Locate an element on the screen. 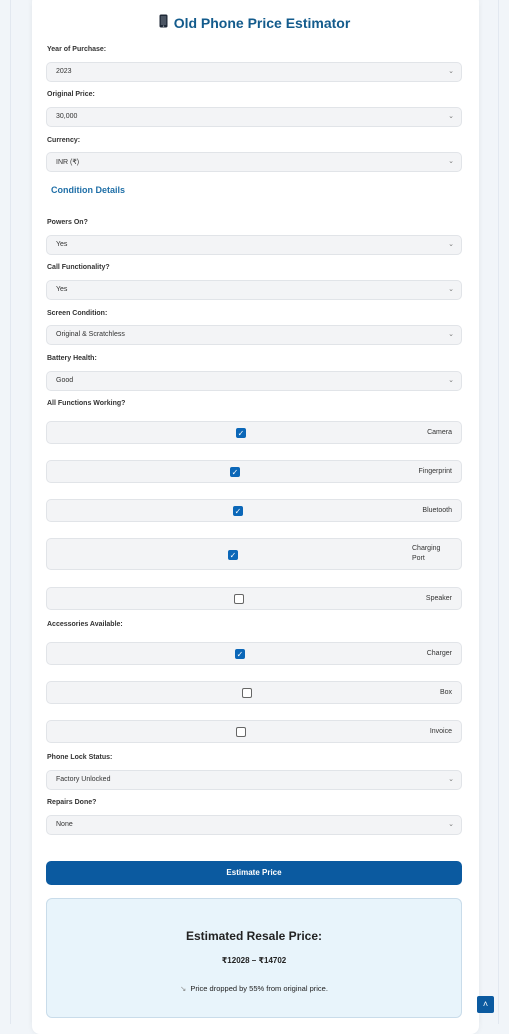 The image size is (509, 1034). bluetooth-label: Bluetooth is located at coordinates (437, 510).